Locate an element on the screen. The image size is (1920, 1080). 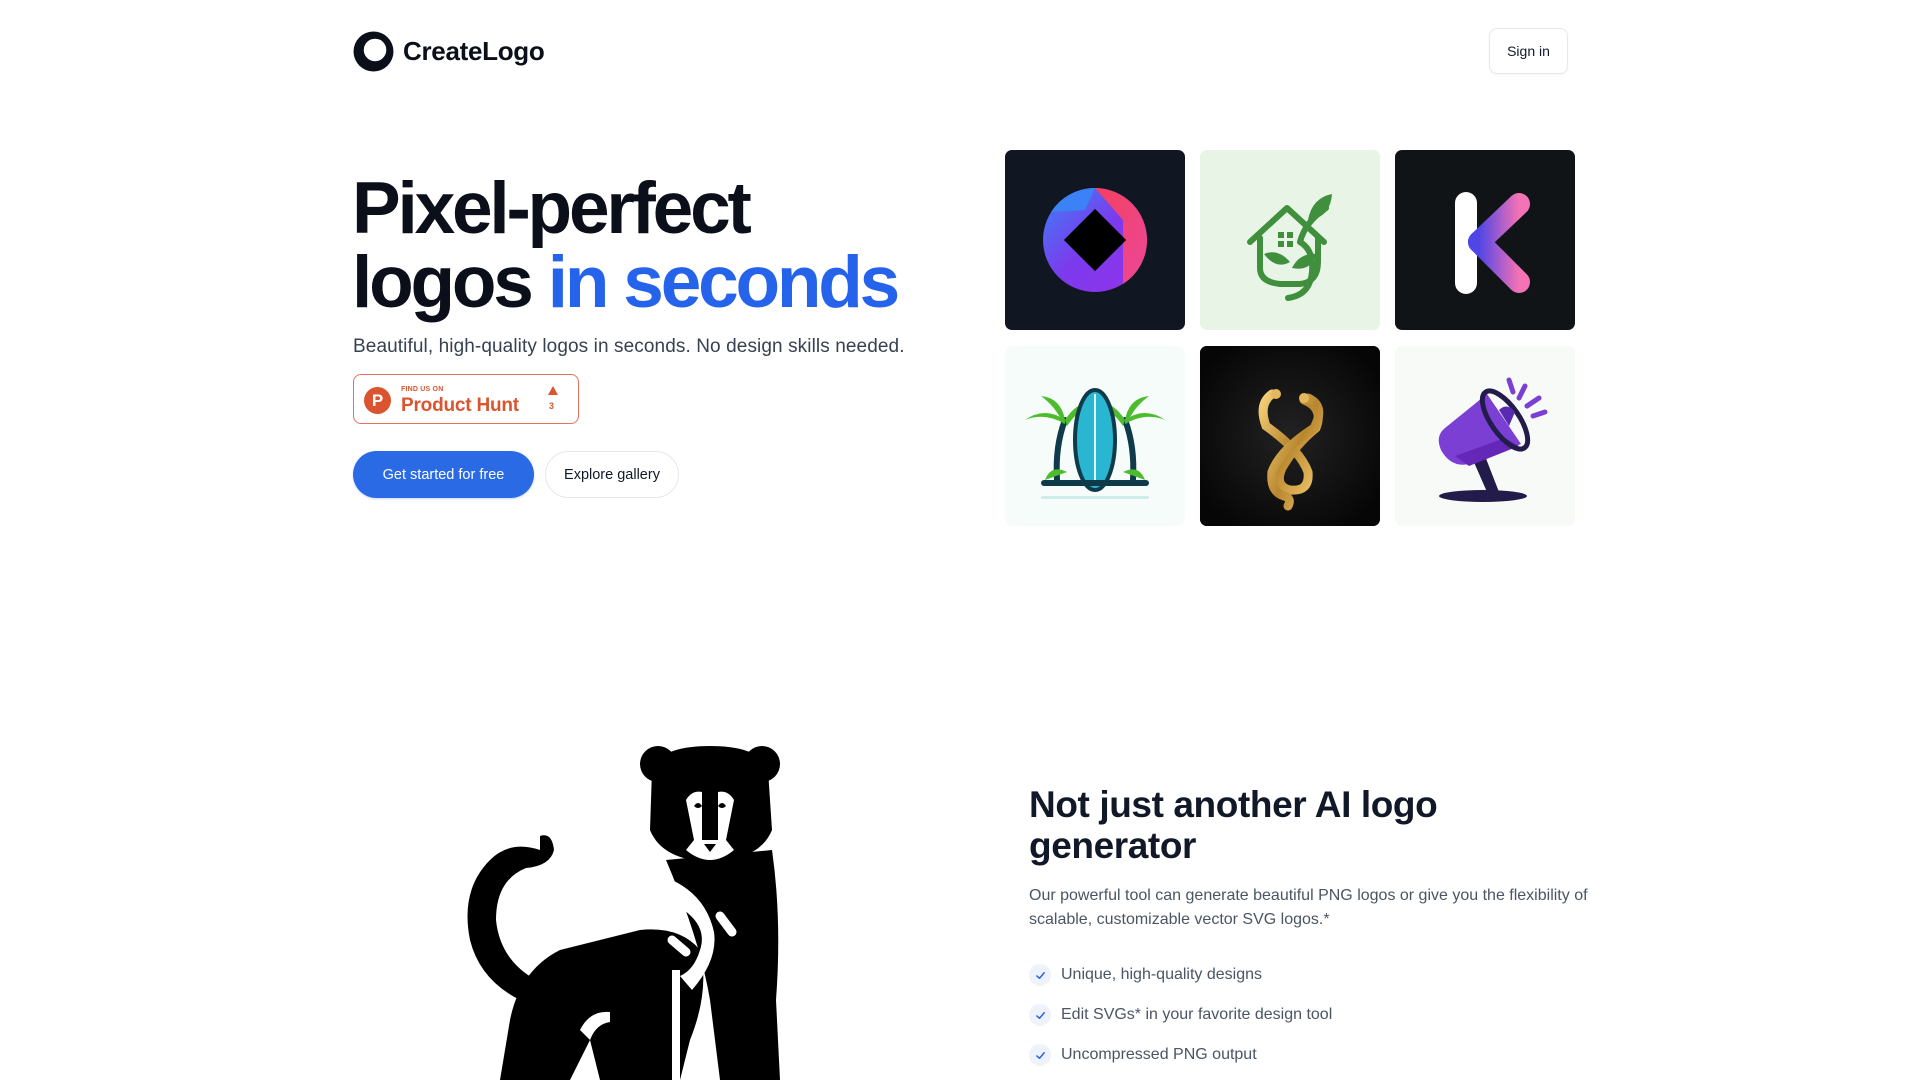
section-title: Not just another AI logo generator is located at coordinates (1233, 825).